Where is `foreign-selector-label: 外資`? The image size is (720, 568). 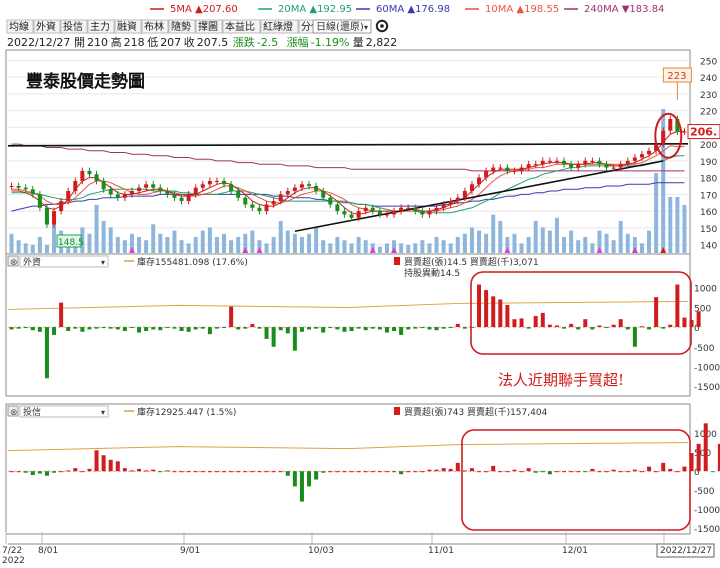 foreign-selector-label: 外資 is located at coordinates (32, 262).